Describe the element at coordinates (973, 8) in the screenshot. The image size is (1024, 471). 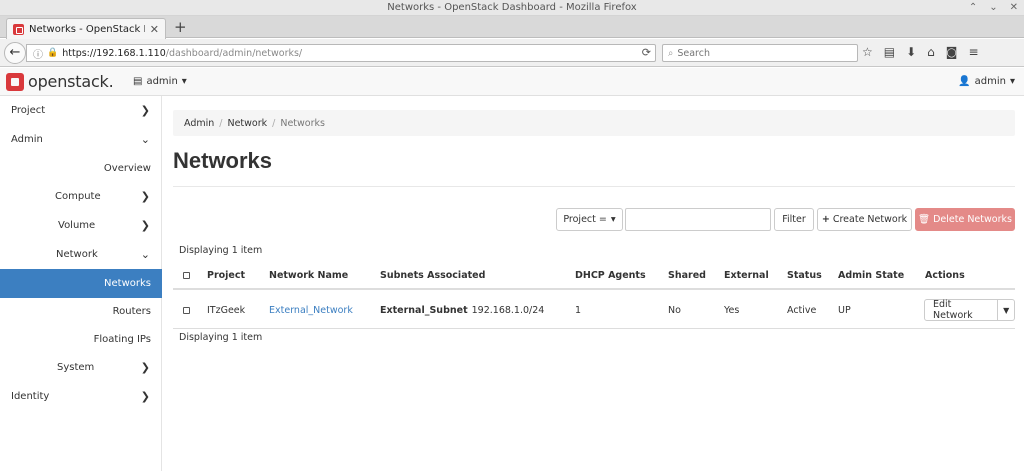
I see `minimize-icon: ⌃` at that location.